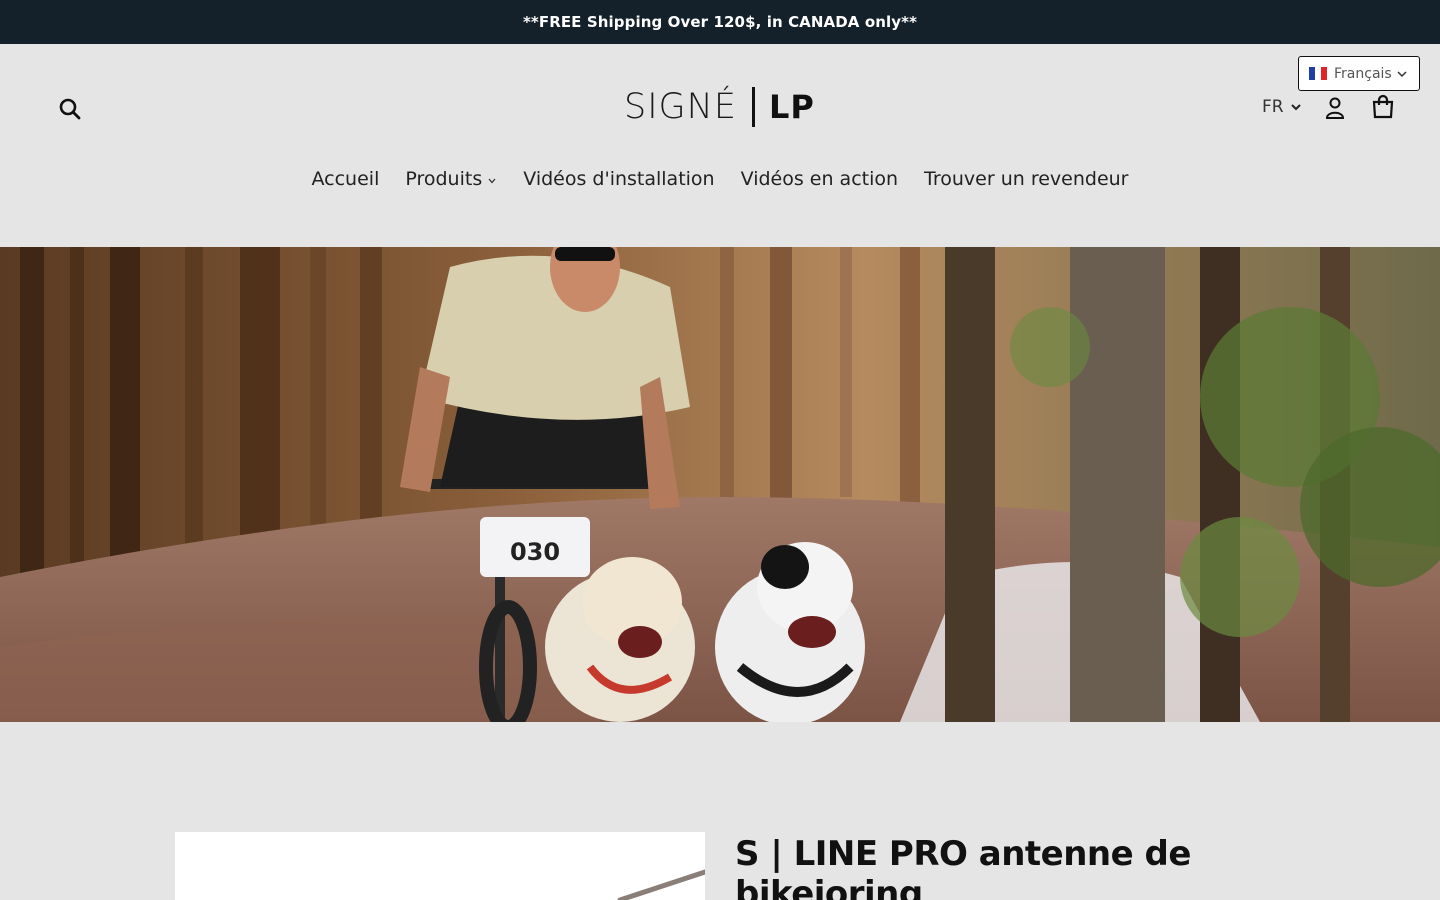  I want to click on logo-divider, so click(753, 107).